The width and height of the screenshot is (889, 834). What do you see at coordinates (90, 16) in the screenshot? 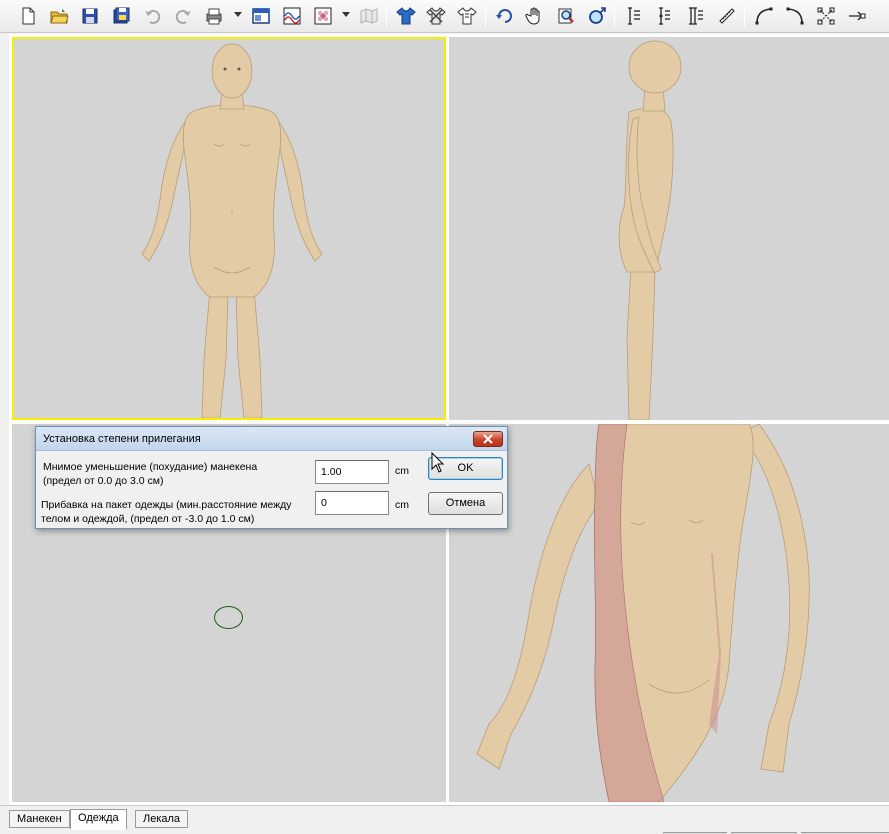
I see `save-icon` at bounding box center [90, 16].